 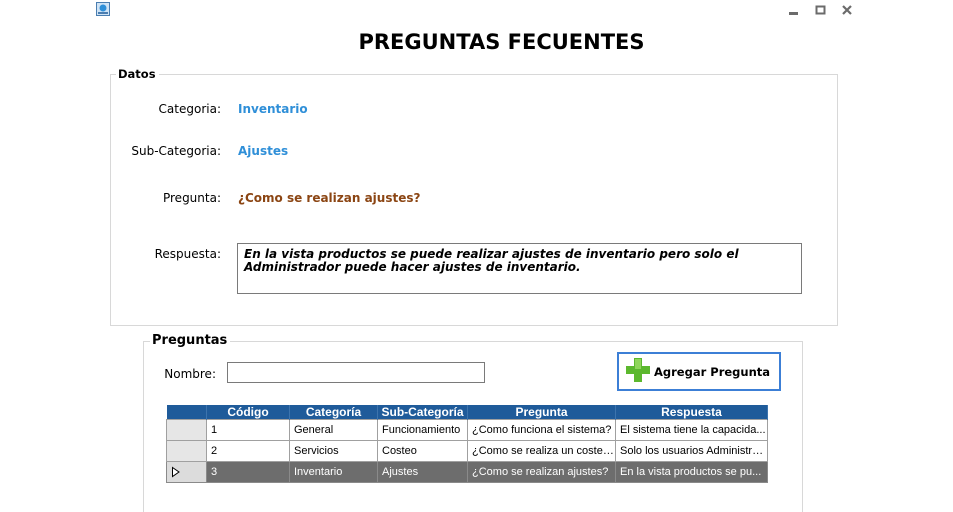 What do you see at coordinates (333, 451) in the screenshot?
I see `cell-categoria: Servicios` at bounding box center [333, 451].